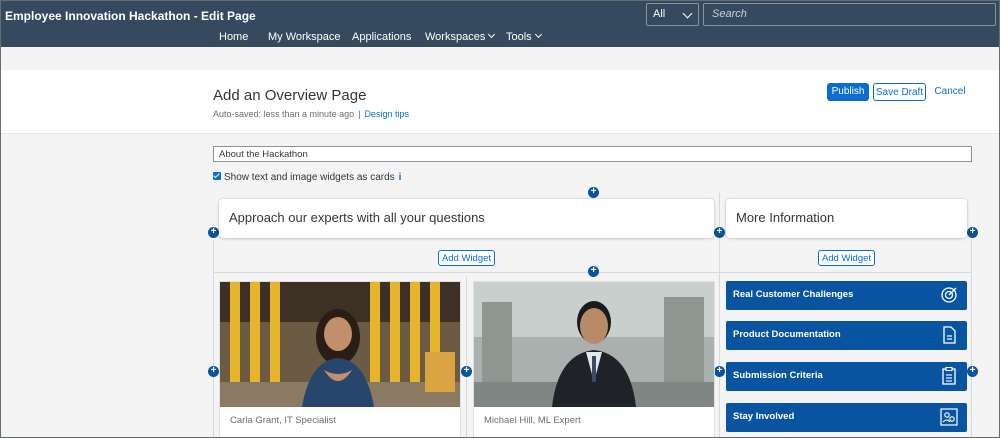 The image size is (1000, 438). What do you see at coordinates (899, 92) in the screenshot?
I see `save-draft-button: Save Draft` at bounding box center [899, 92].